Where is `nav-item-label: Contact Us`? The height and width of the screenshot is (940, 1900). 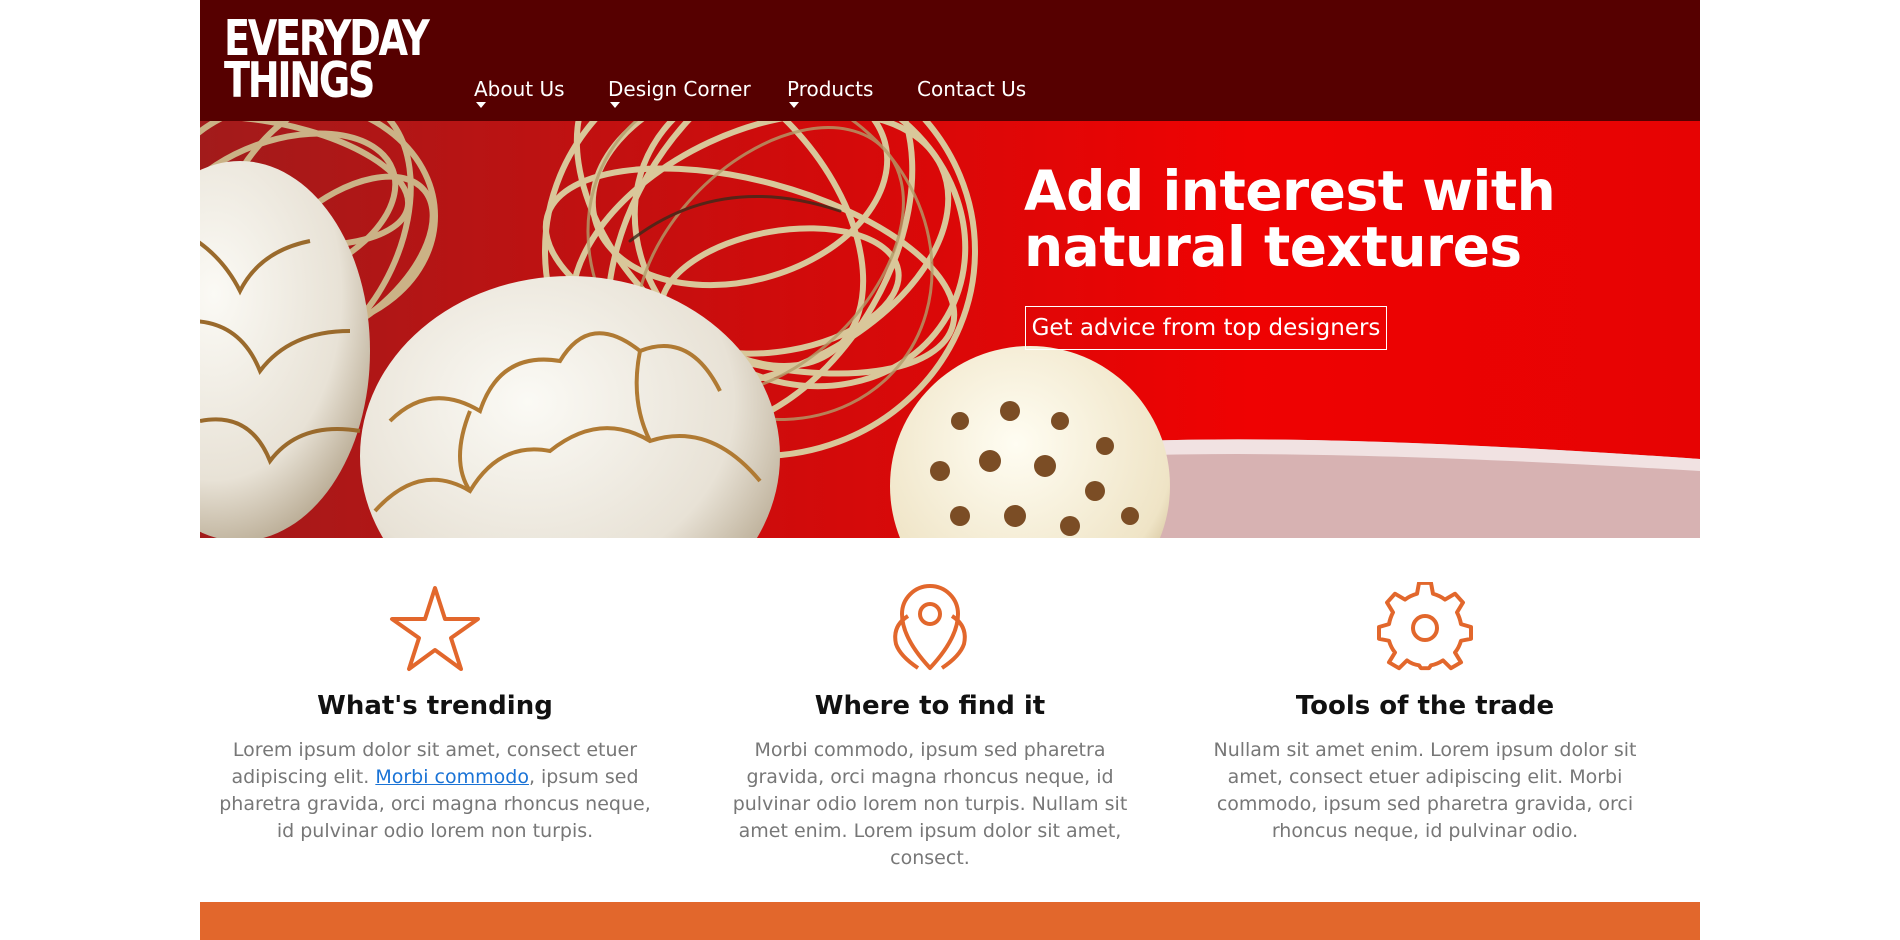 nav-item-label: Contact Us is located at coordinates (972, 89).